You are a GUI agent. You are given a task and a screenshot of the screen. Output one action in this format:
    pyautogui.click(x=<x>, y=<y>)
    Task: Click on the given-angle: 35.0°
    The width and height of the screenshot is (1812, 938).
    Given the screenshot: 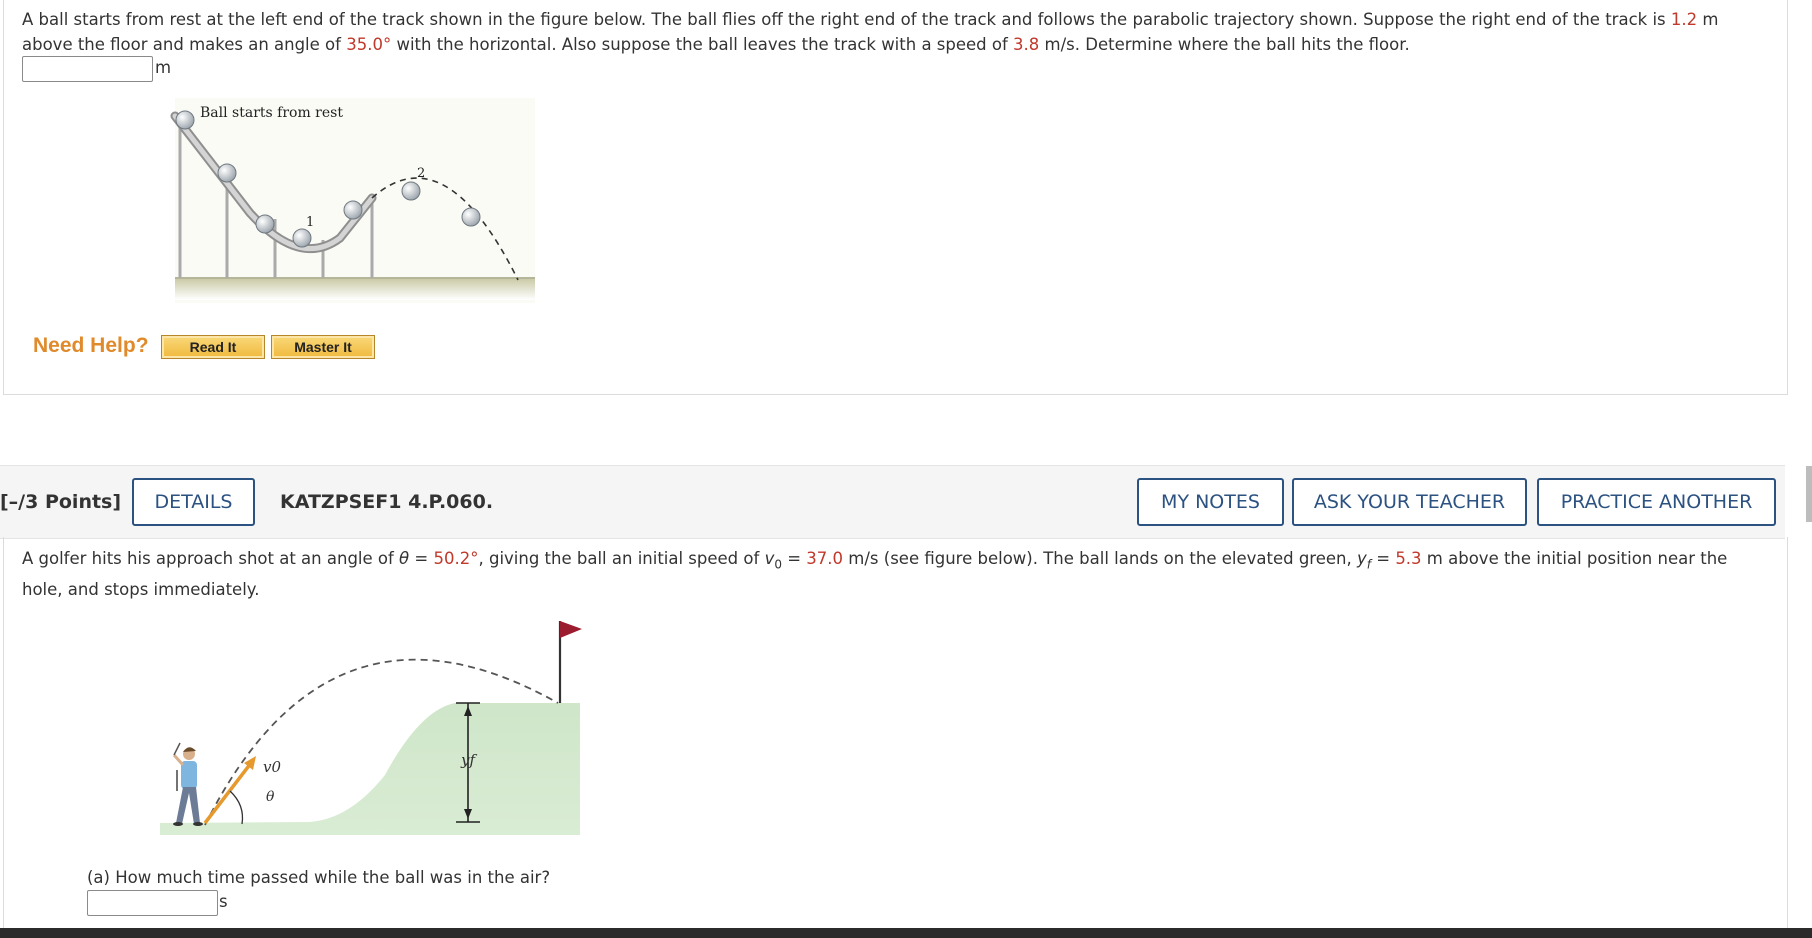 What is the action you would take?
    pyautogui.click(x=369, y=44)
    